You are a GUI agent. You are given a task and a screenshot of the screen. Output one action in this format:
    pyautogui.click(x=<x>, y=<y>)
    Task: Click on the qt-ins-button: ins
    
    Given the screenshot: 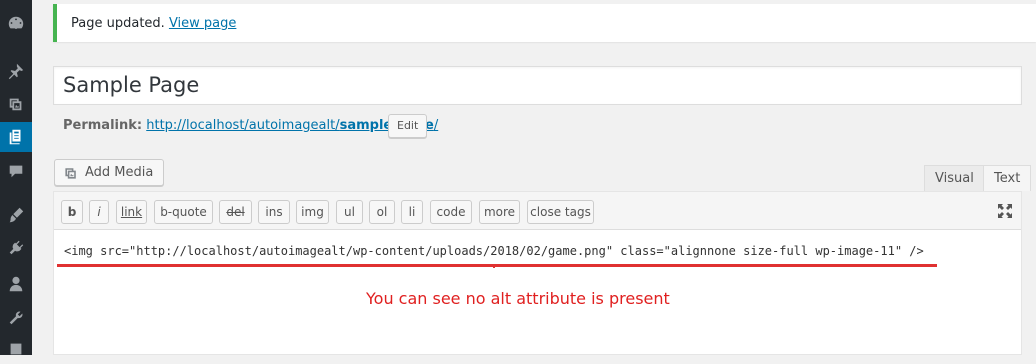 What is the action you would take?
    pyautogui.click(x=274, y=212)
    